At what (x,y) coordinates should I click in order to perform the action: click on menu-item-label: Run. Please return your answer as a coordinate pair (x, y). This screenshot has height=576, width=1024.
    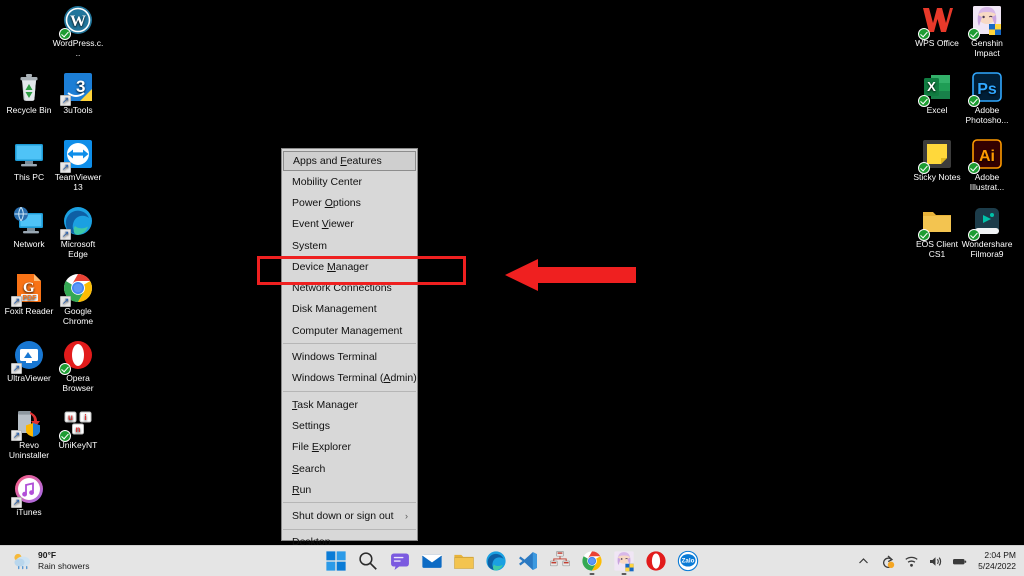
    Looking at the image, I should click on (302, 489).